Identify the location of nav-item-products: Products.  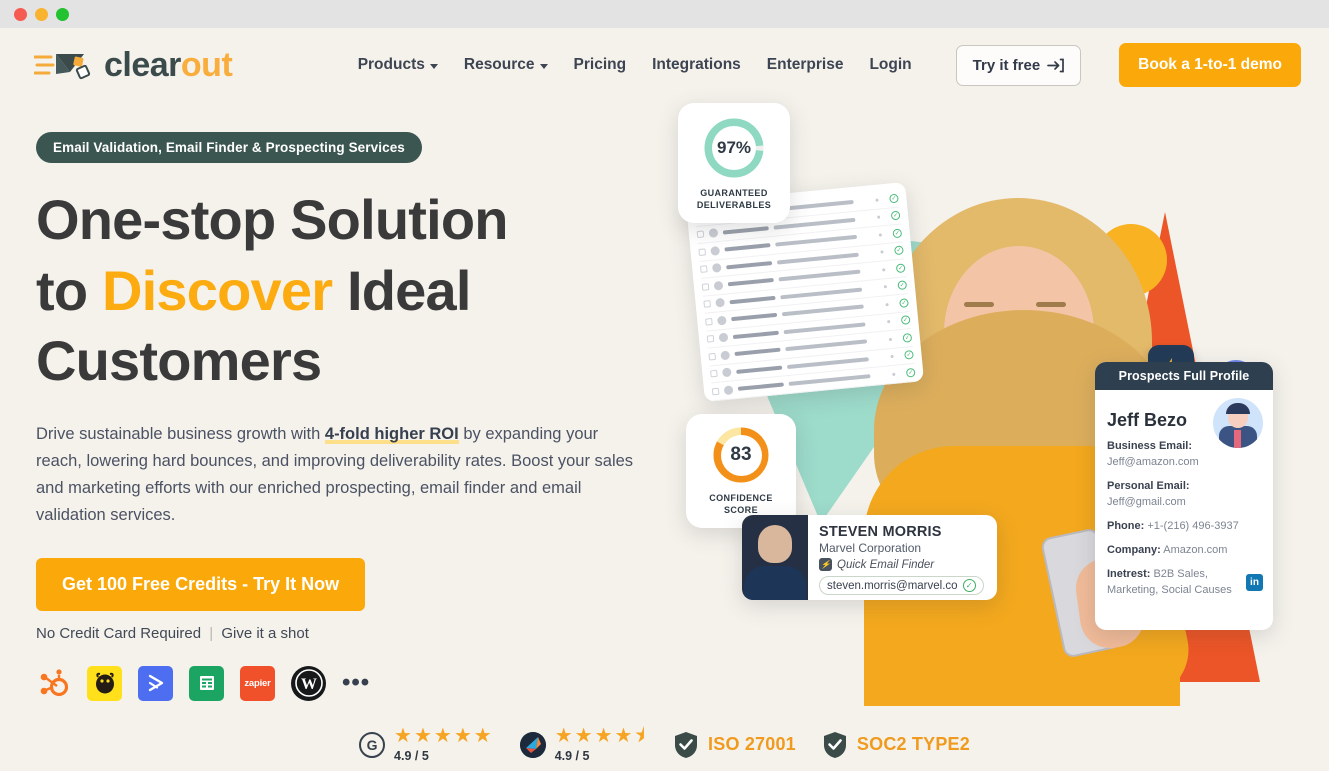
(398, 65).